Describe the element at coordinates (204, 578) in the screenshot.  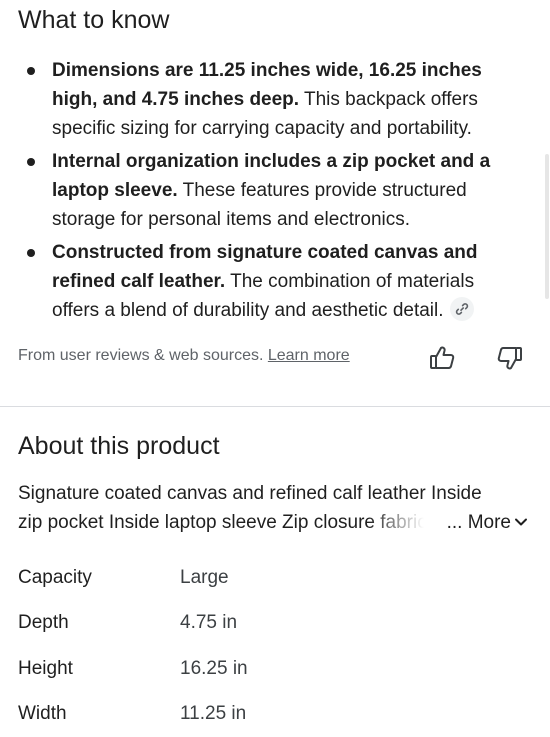
I see `spec-value: Large` at that location.